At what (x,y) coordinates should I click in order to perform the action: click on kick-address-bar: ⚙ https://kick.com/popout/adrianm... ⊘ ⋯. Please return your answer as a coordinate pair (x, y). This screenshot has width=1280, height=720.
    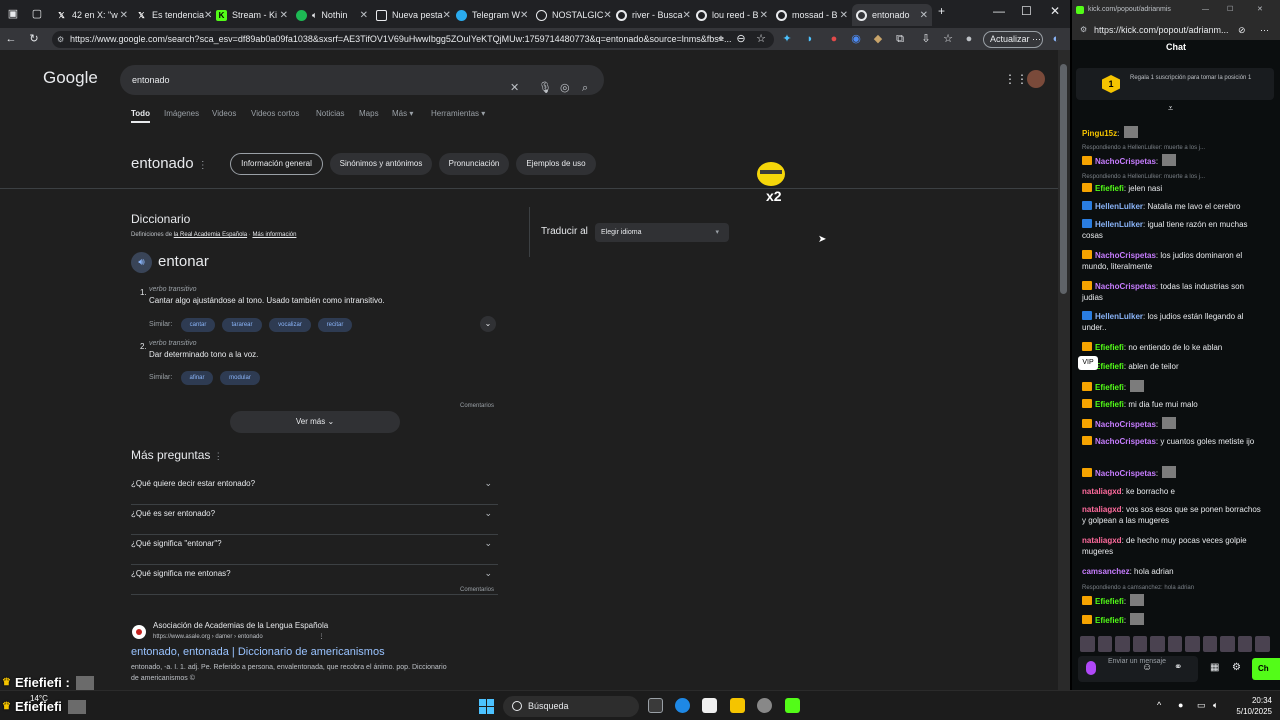
    Looking at the image, I should click on (1176, 30).